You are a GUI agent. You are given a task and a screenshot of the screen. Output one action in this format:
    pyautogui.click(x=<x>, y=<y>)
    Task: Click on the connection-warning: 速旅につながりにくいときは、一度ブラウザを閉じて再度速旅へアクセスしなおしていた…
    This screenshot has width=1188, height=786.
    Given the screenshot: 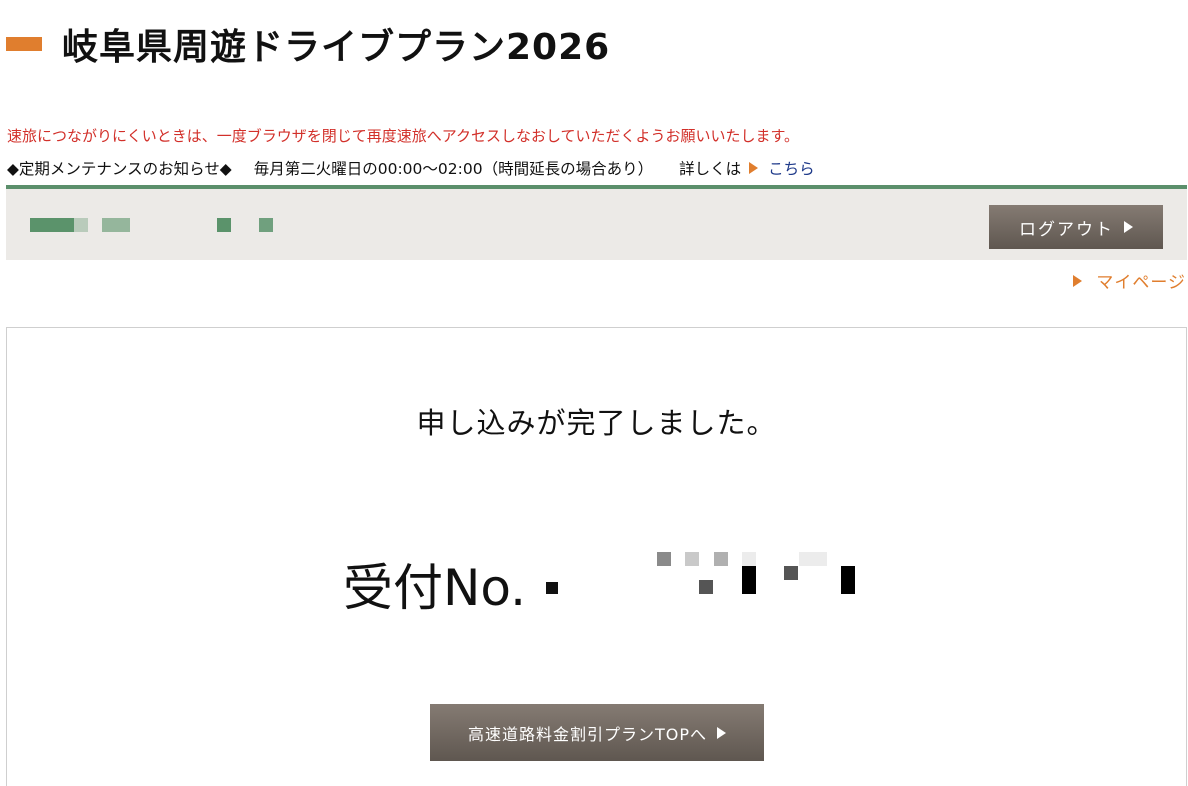 What is the action you would take?
    pyautogui.click(x=403, y=136)
    